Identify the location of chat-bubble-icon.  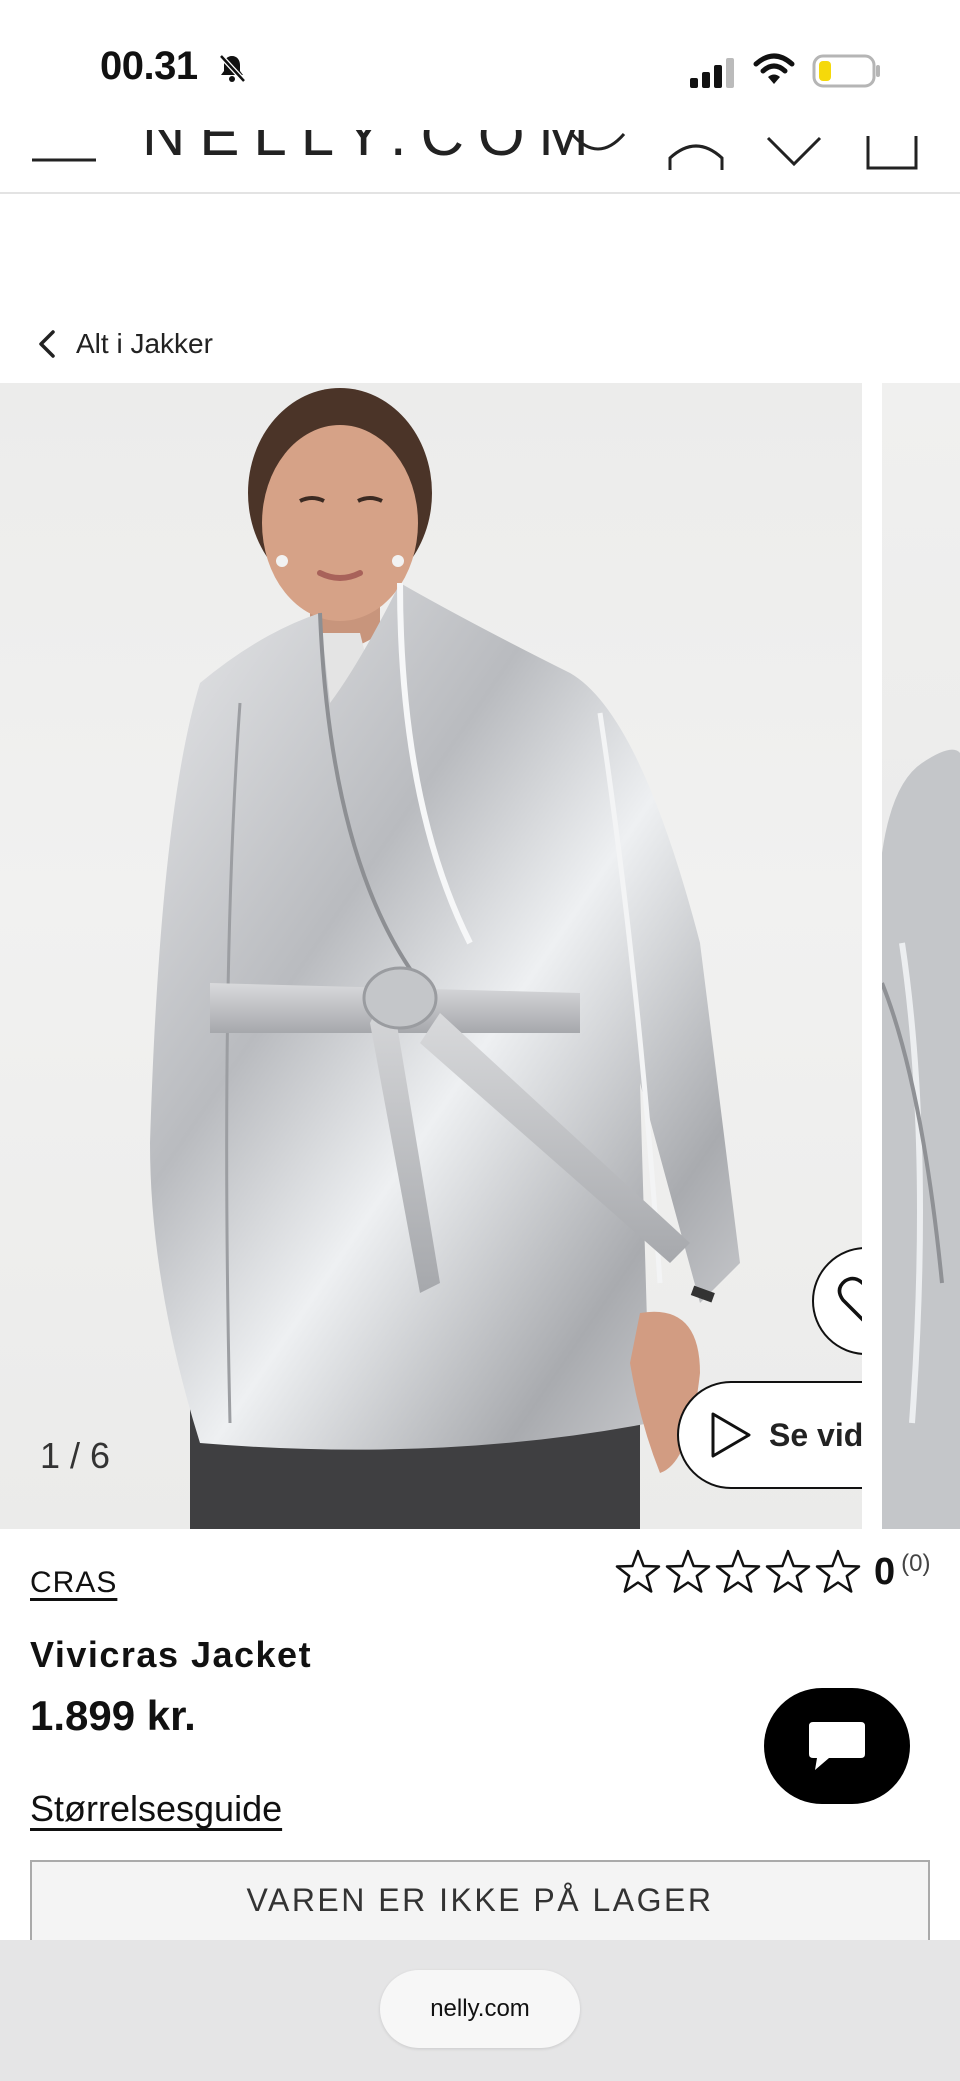
(837, 1746).